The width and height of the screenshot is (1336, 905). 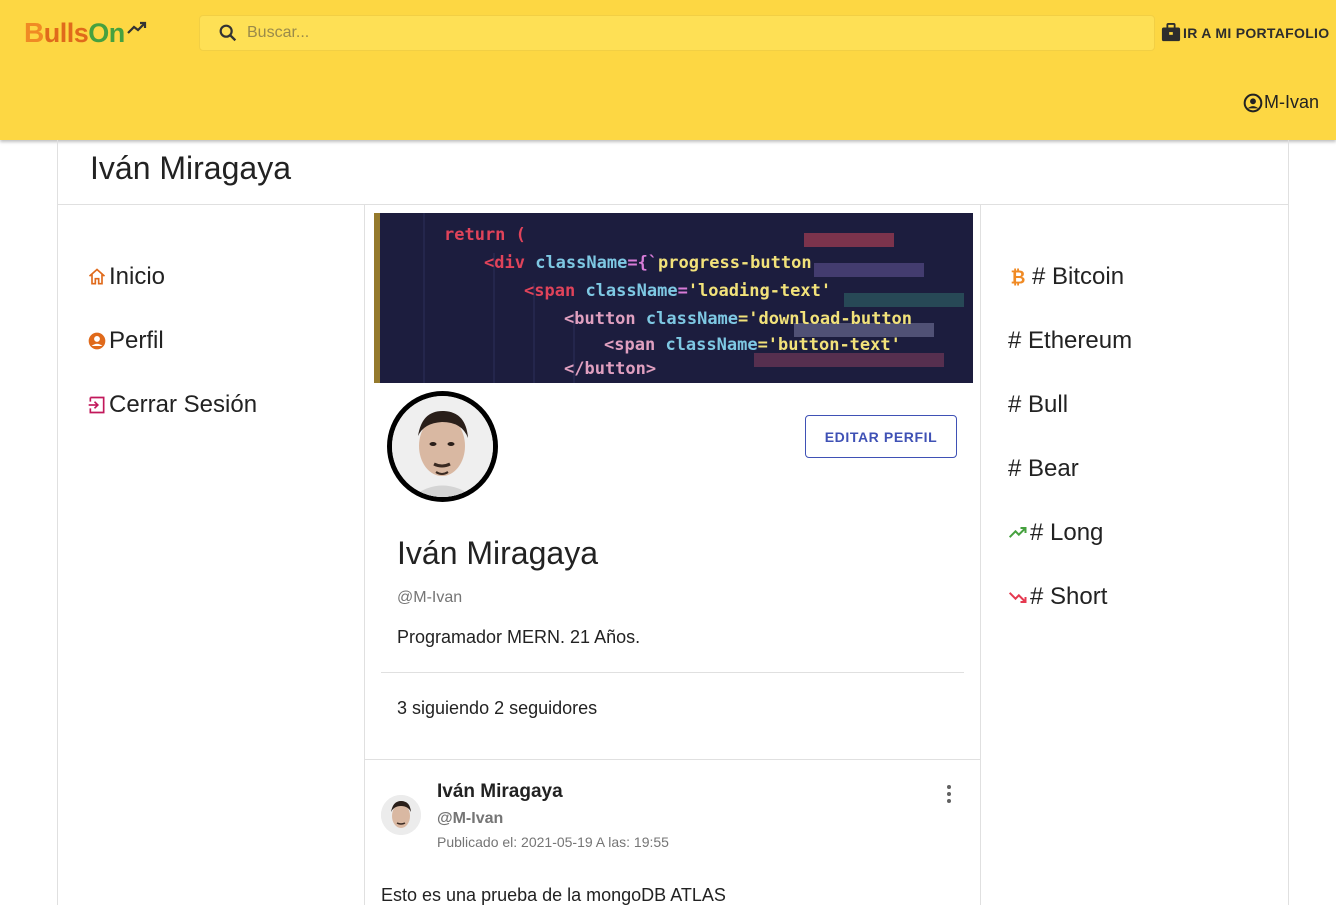 I want to click on post-author-name: Iván Miragaya, so click(x=500, y=792).